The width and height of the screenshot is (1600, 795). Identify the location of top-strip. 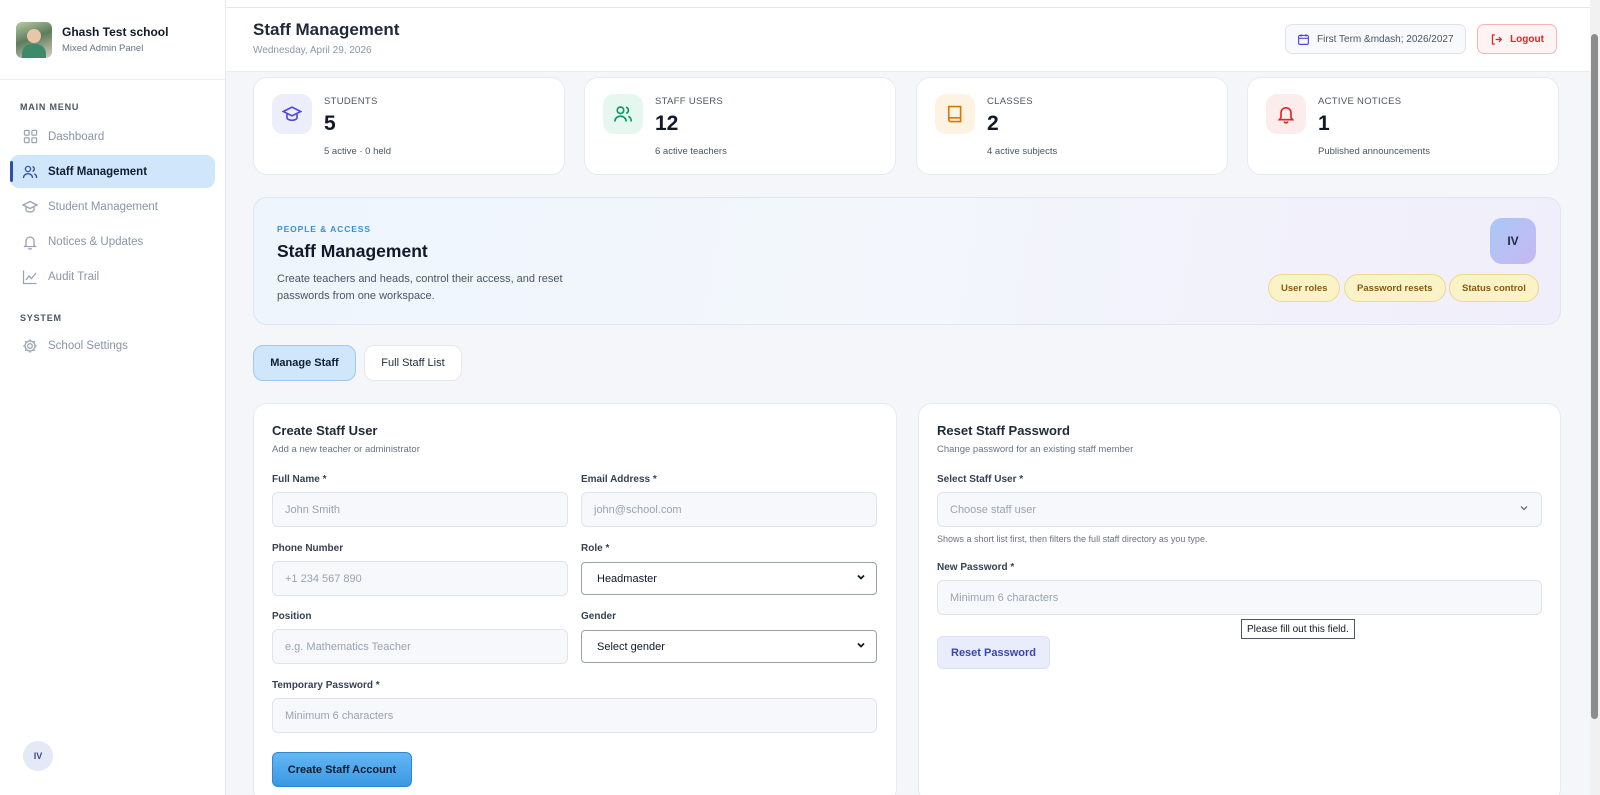
(908, 4).